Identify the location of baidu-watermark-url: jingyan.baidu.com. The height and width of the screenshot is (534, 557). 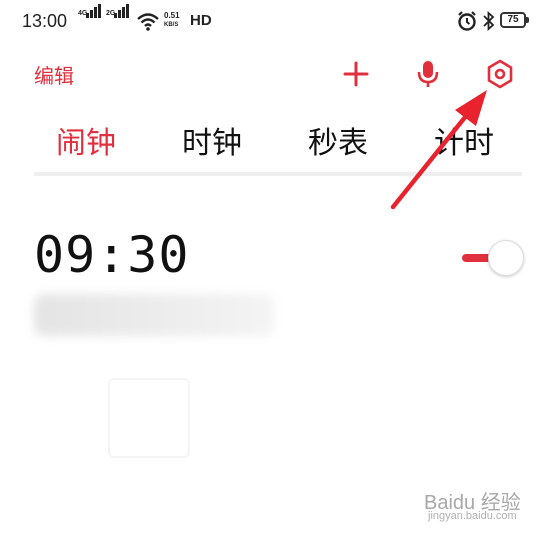
(472, 516).